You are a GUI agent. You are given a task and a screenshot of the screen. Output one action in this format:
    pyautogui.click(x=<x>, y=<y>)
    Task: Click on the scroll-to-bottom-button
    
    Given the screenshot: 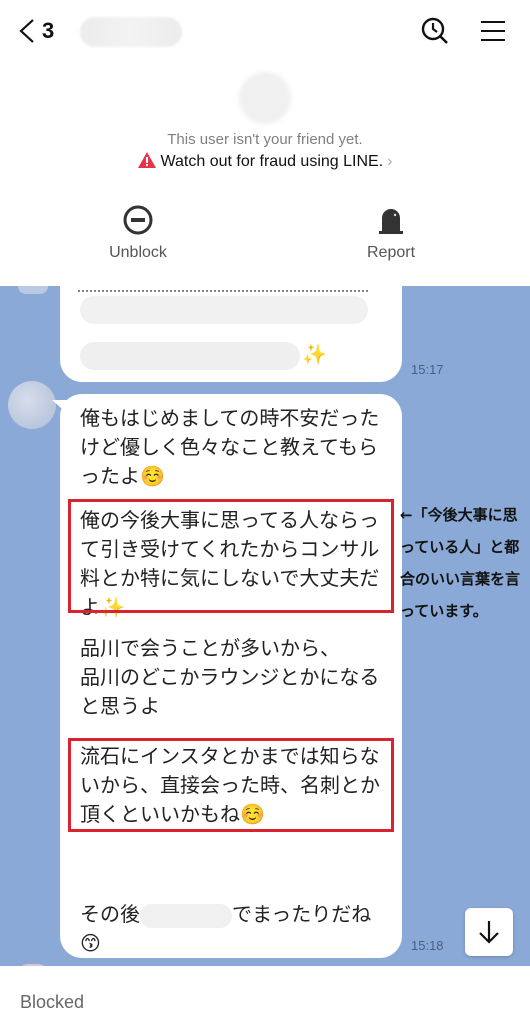 What is the action you would take?
    pyautogui.click(x=489, y=932)
    